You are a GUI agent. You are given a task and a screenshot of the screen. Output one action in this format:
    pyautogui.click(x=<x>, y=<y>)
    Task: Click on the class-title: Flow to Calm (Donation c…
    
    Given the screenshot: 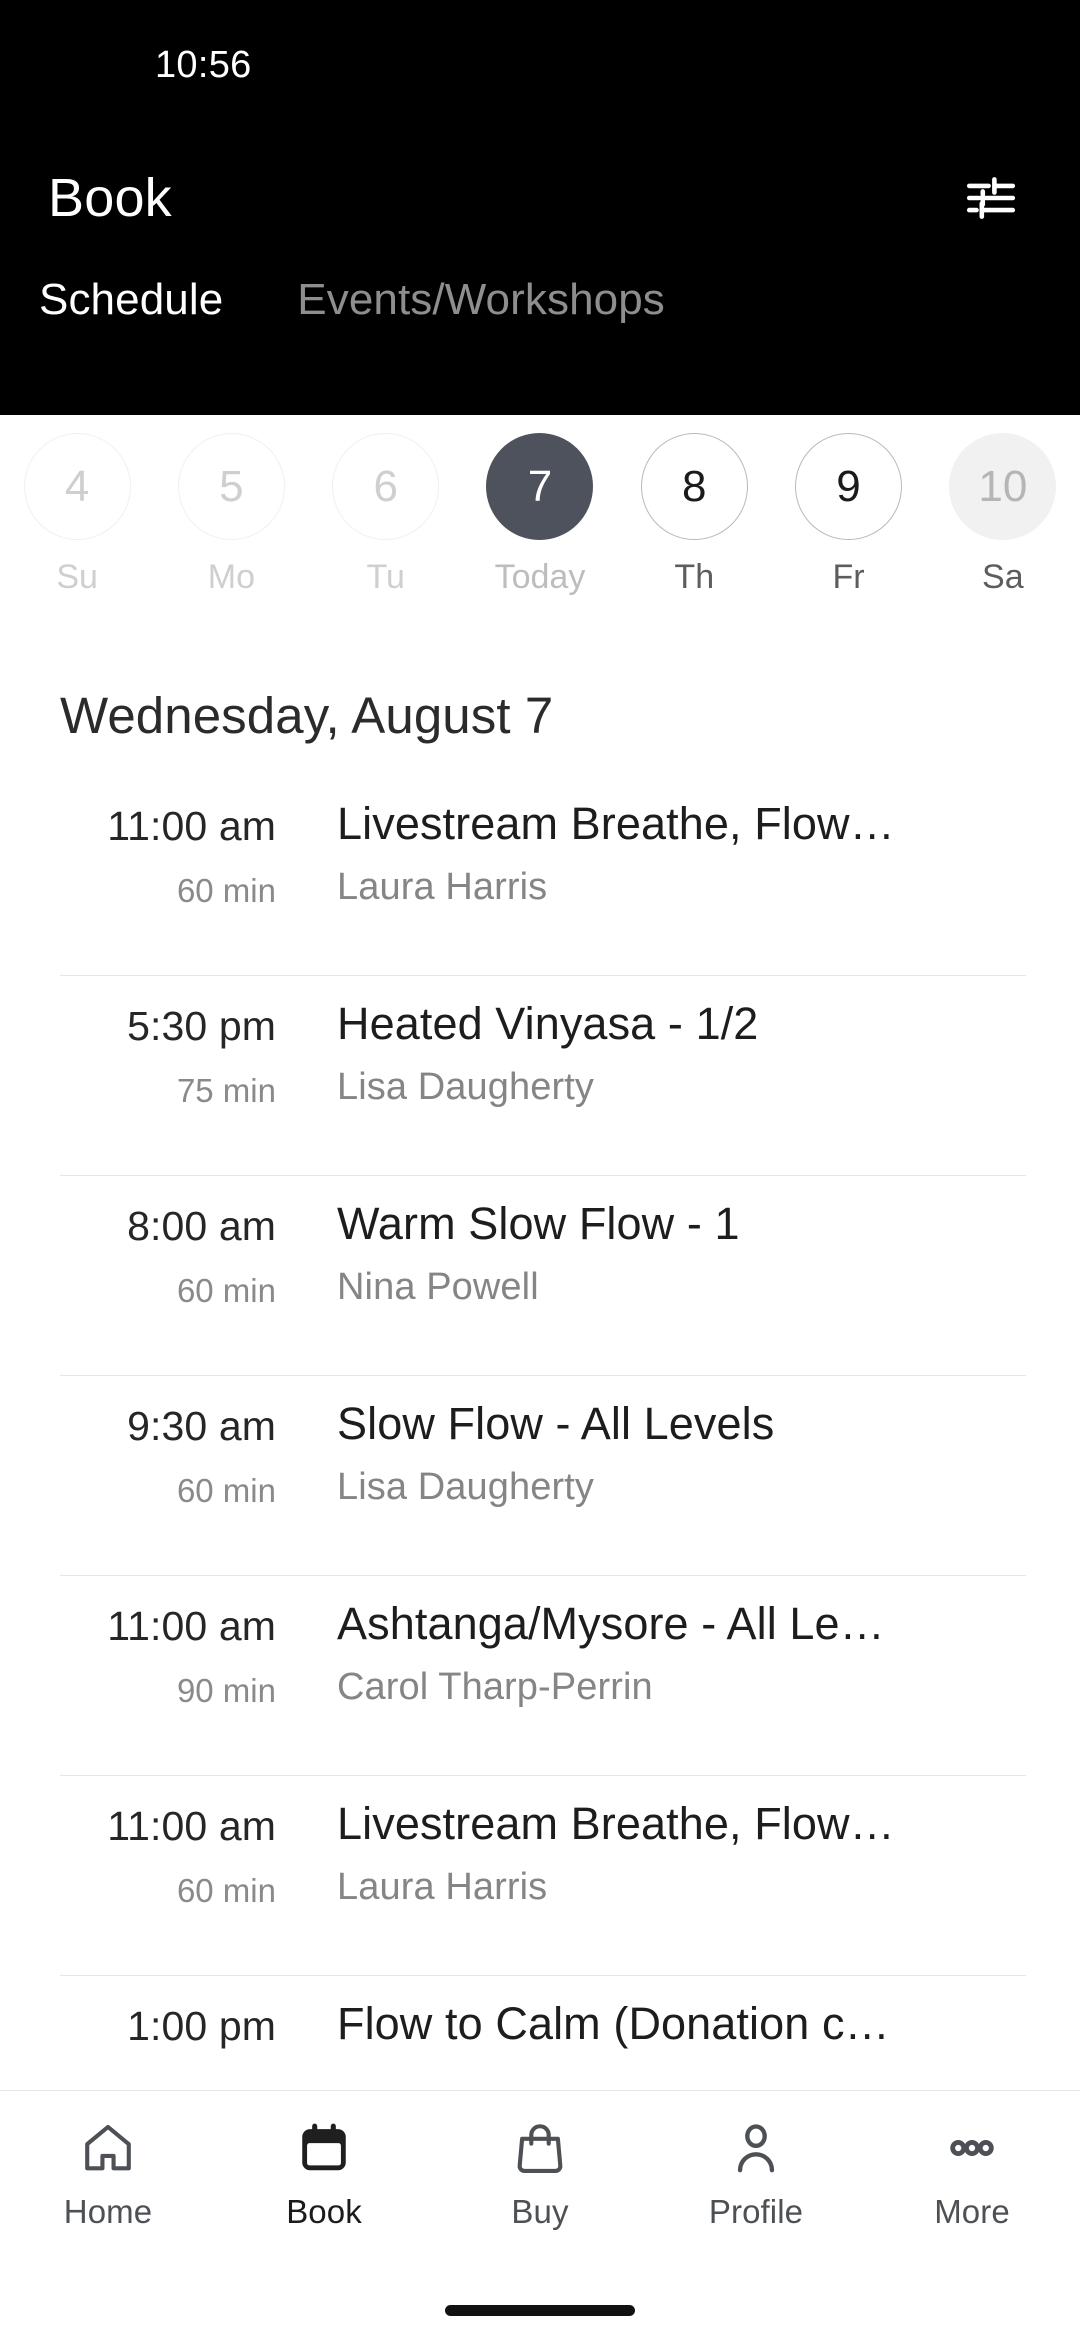 What is the action you would take?
    pyautogui.click(x=613, y=2023)
    